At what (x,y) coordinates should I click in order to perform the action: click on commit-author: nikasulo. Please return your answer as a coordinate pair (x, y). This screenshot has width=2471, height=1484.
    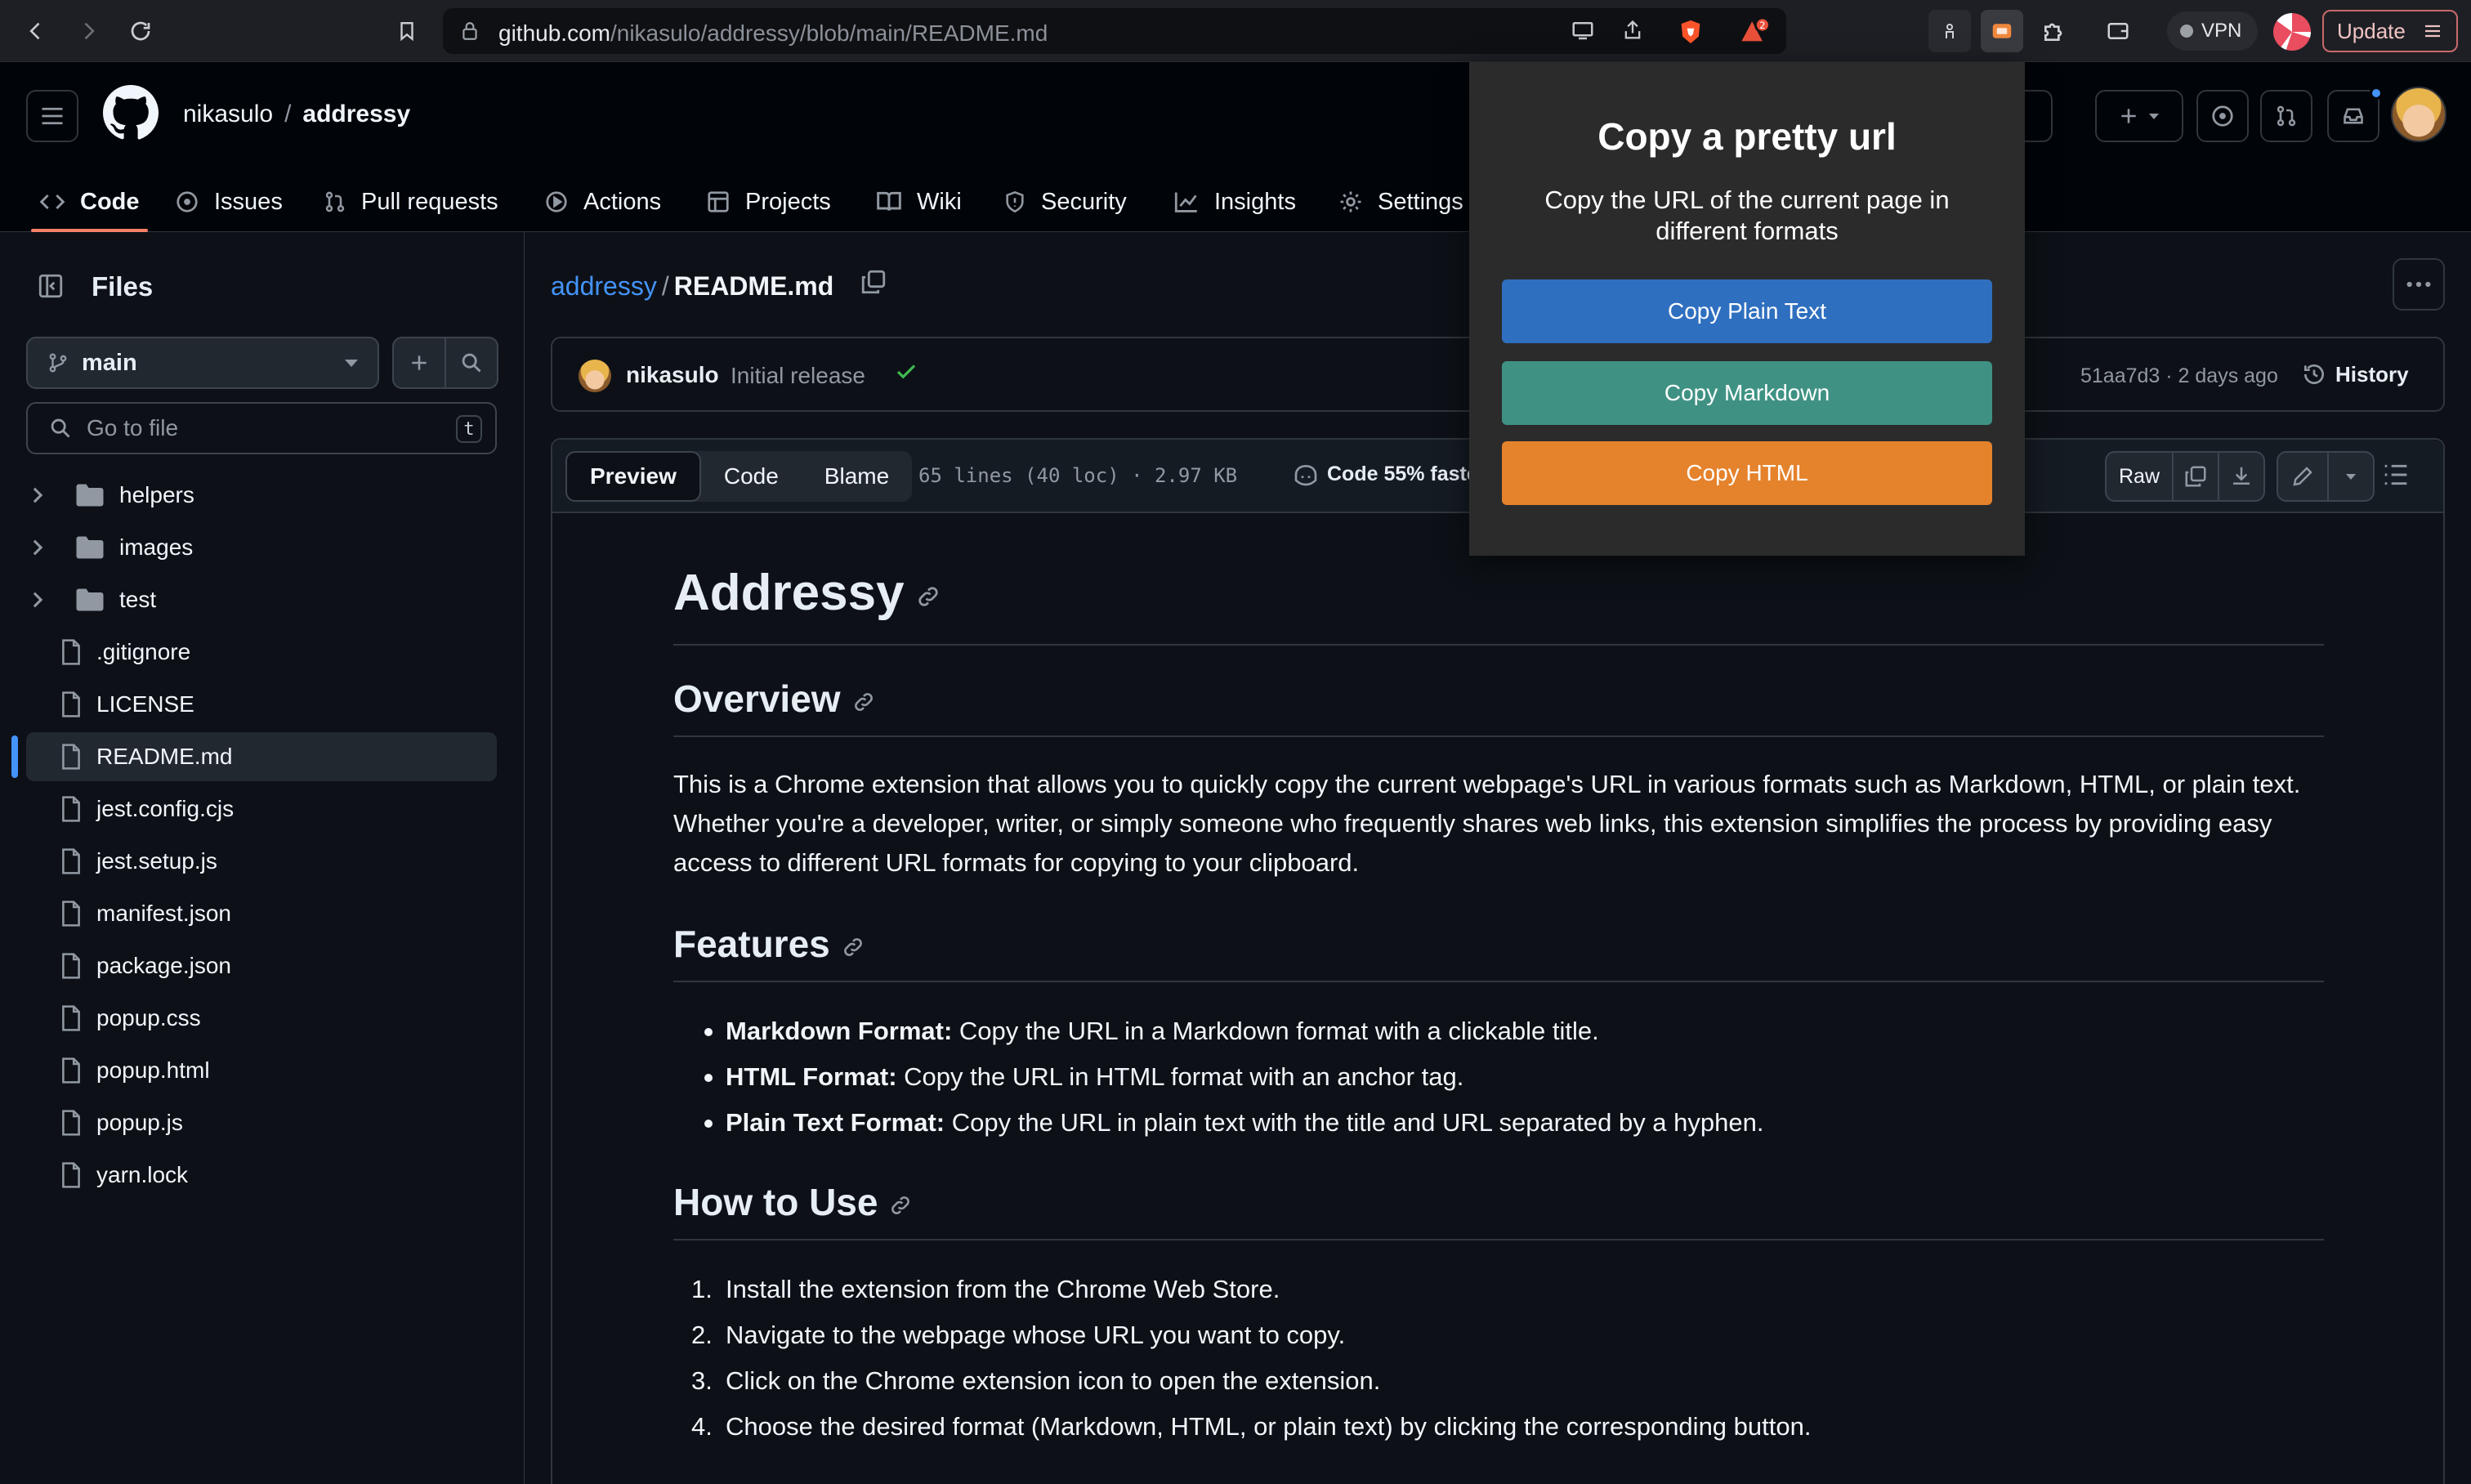
    Looking at the image, I should click on (673, 375).